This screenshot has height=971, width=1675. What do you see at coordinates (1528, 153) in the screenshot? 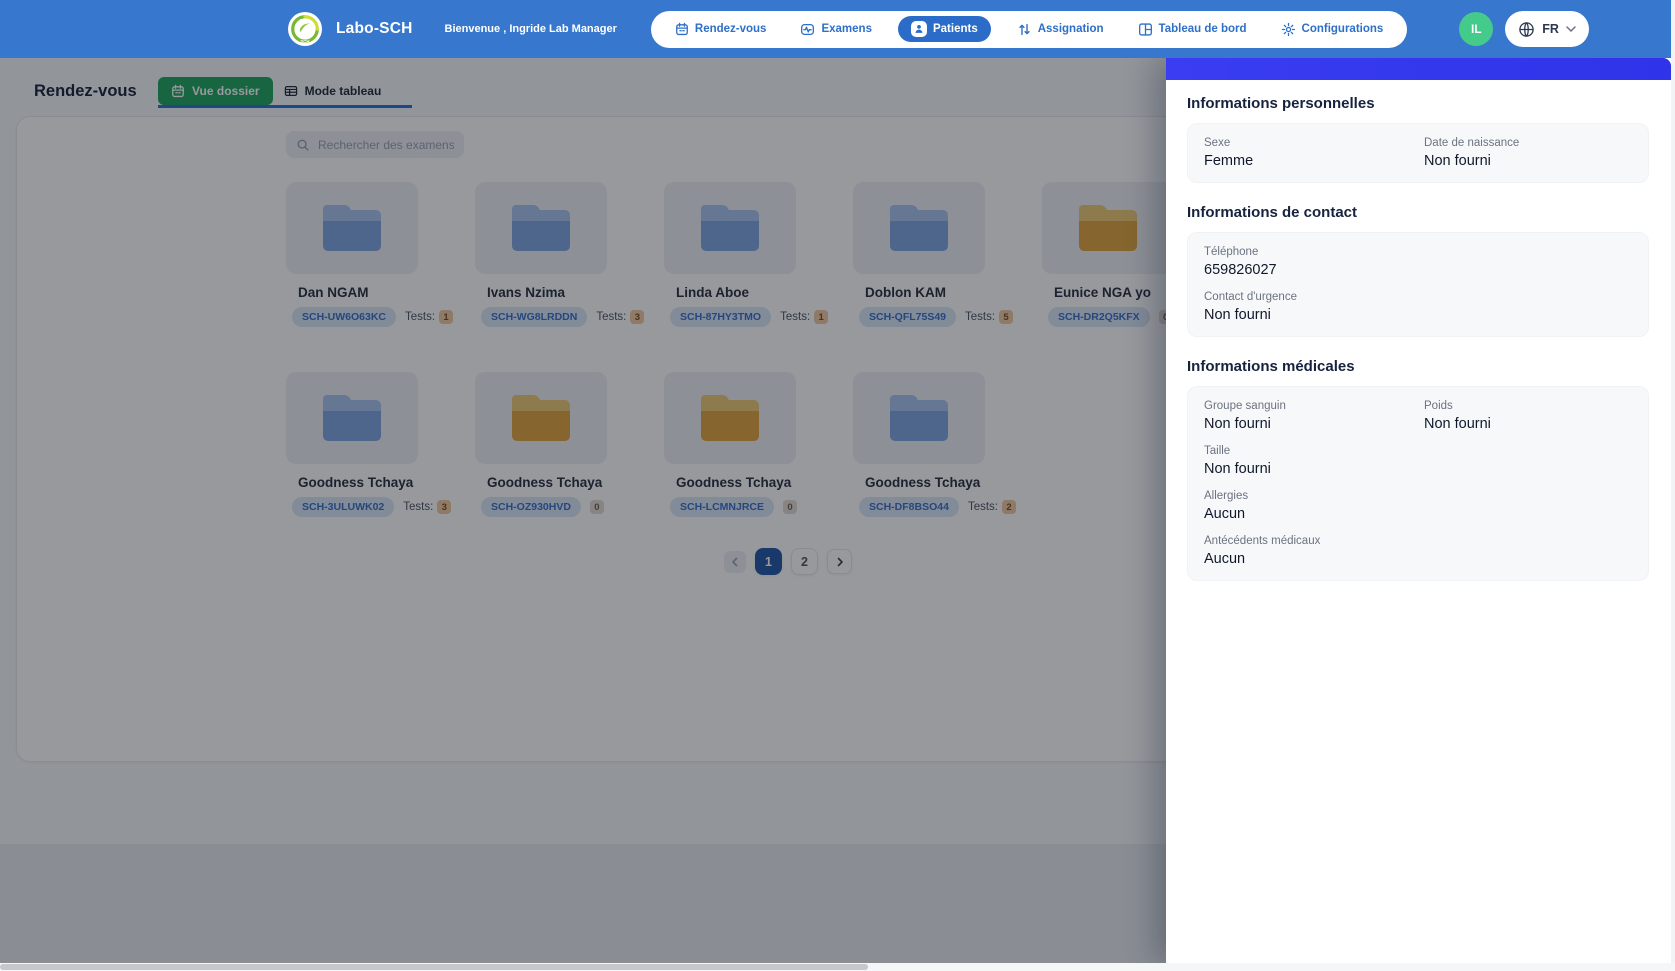
I see `info-field: Date de naissance Non fourni` at bounding box center [1528, 153].